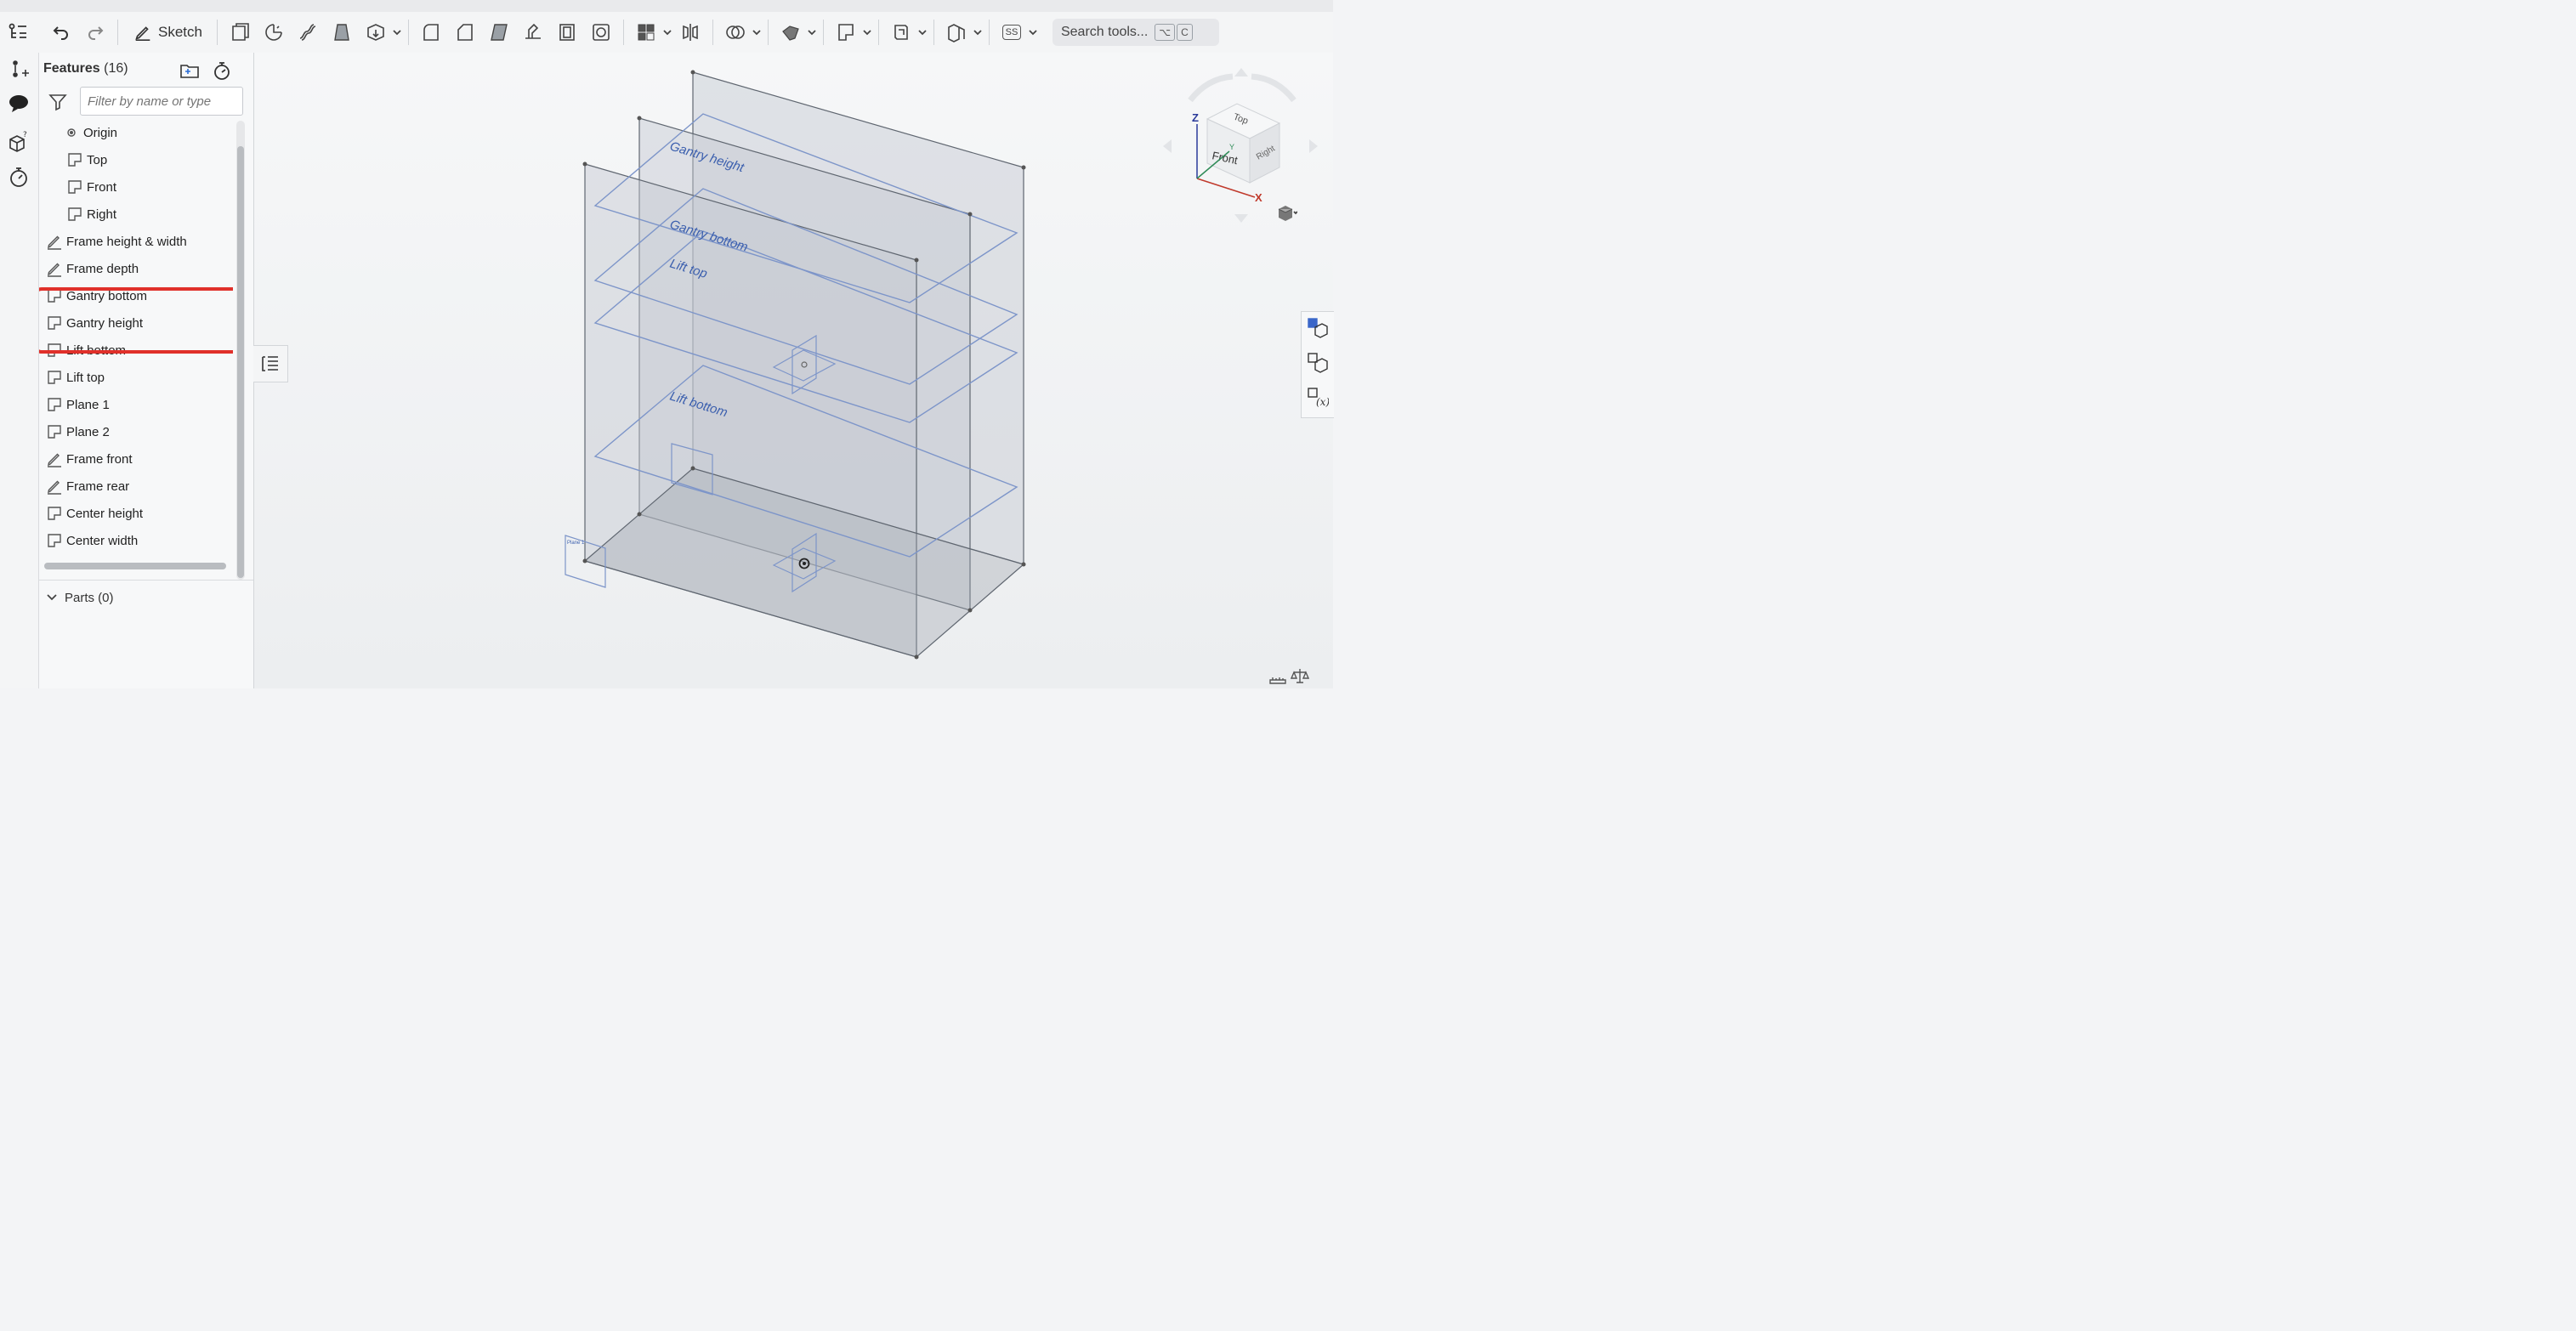  Describe the element at coordinates (136, 215) in the screenshot. I see `feature-item-right: Right` at that location.